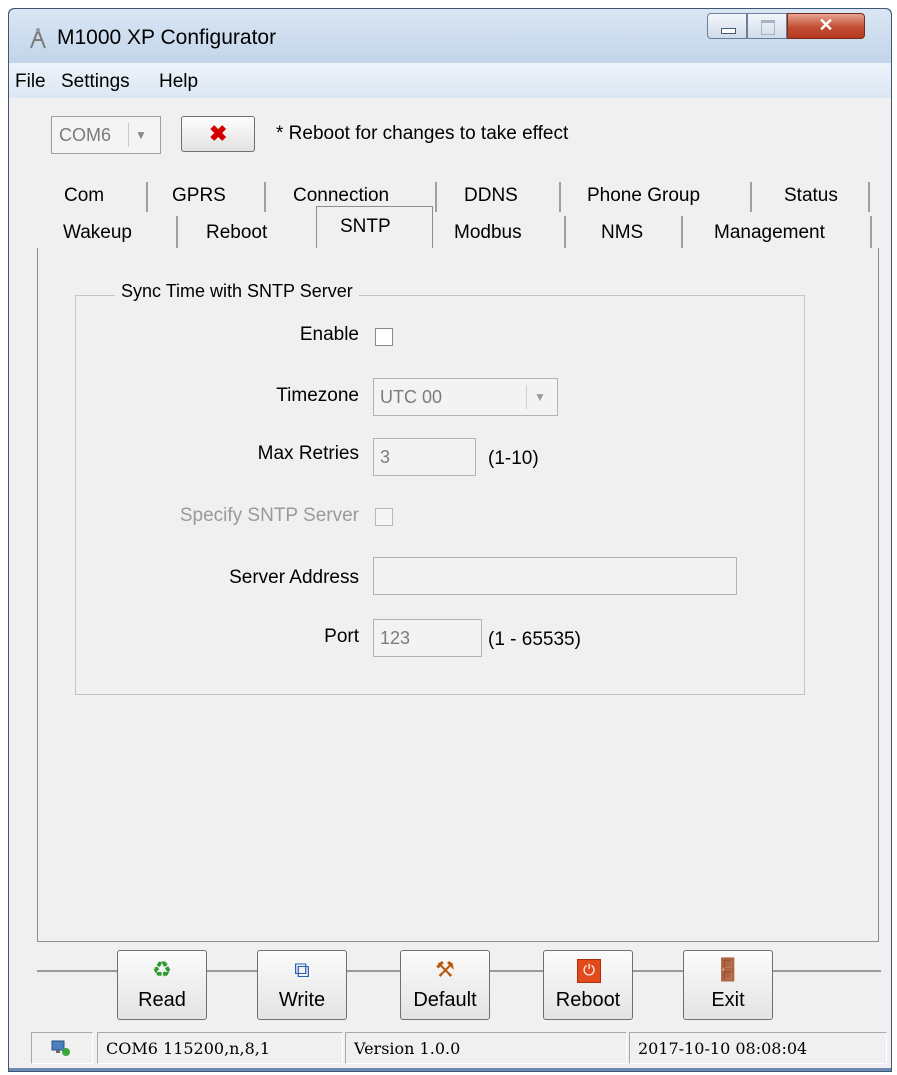 The image size is (897, 1075). I want to click on groupbox-title: Sync Time with SNTP Server, so click(237, 291).